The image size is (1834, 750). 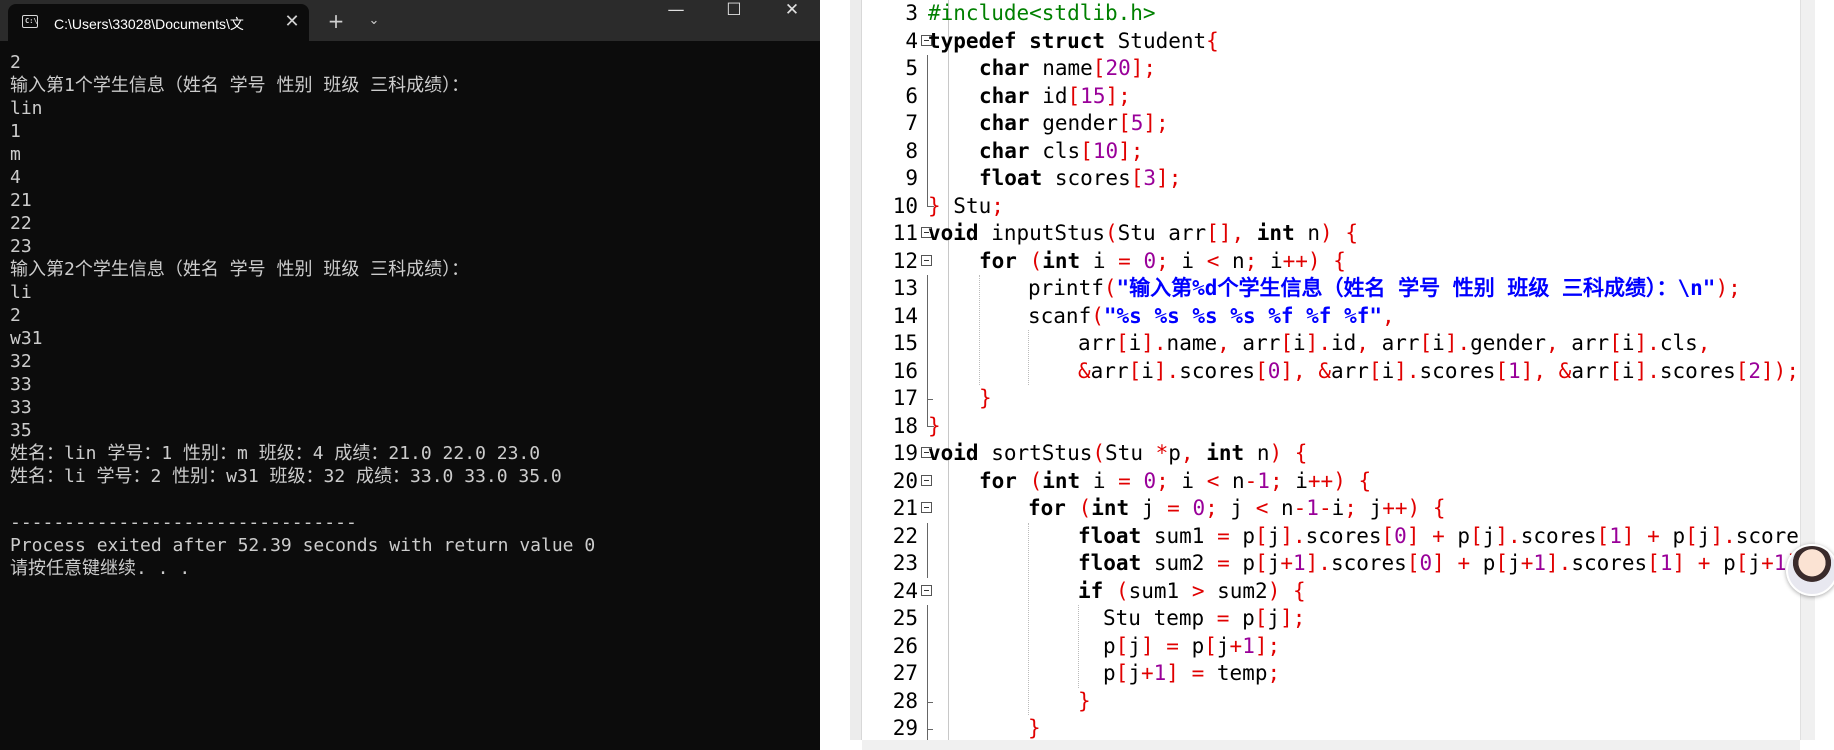 I want to click on code-line: 24 if (sum1 > sum2) {, so click(x=1310, y=592).